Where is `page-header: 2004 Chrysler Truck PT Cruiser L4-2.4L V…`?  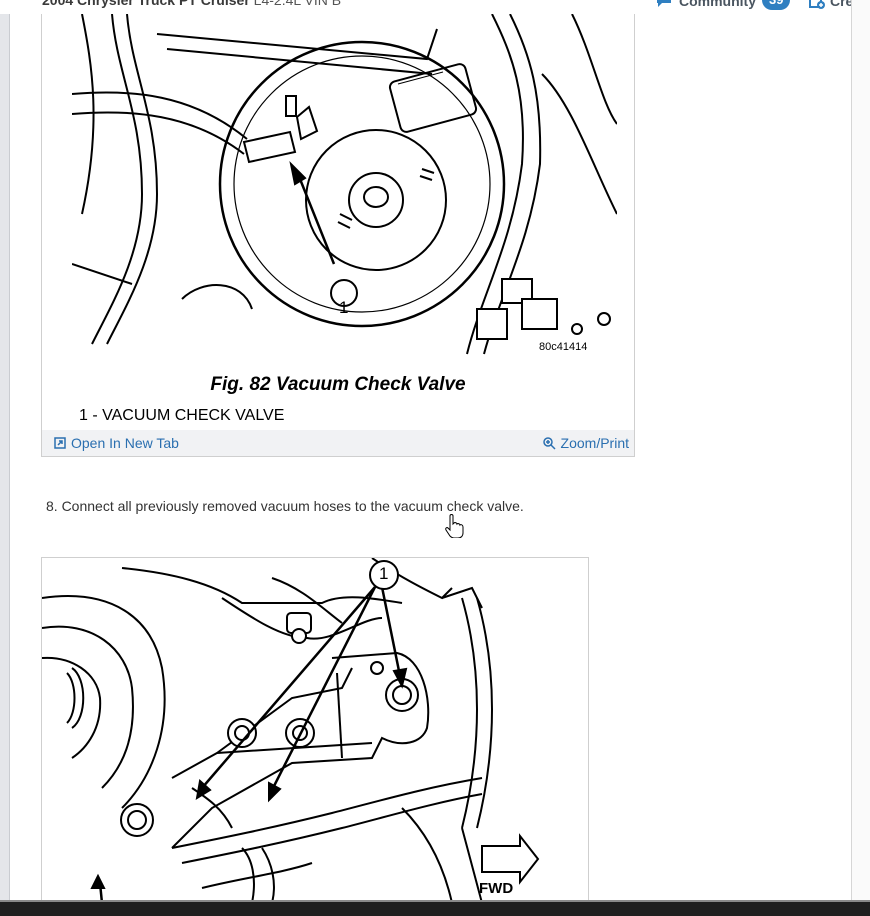 page-header: 2004 Chrysler Truck PT Cruiser L4-2.4L V… is located at coordinates (435, 7).